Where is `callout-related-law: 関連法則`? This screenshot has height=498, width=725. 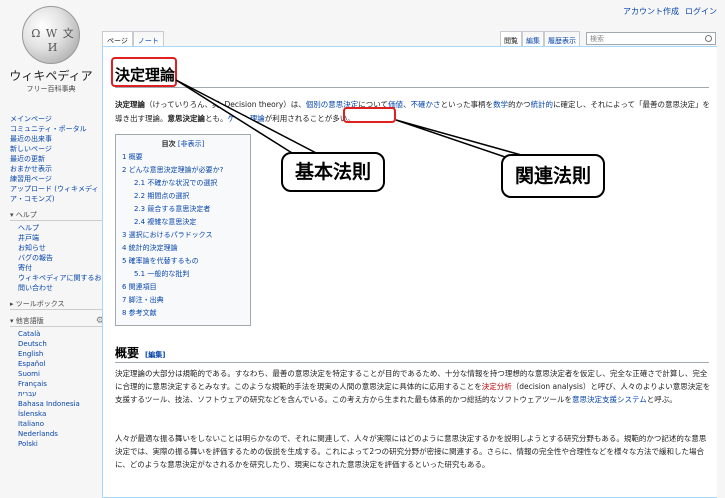 callout-related-law: 関連法則 is located at coordinates (553, 176).